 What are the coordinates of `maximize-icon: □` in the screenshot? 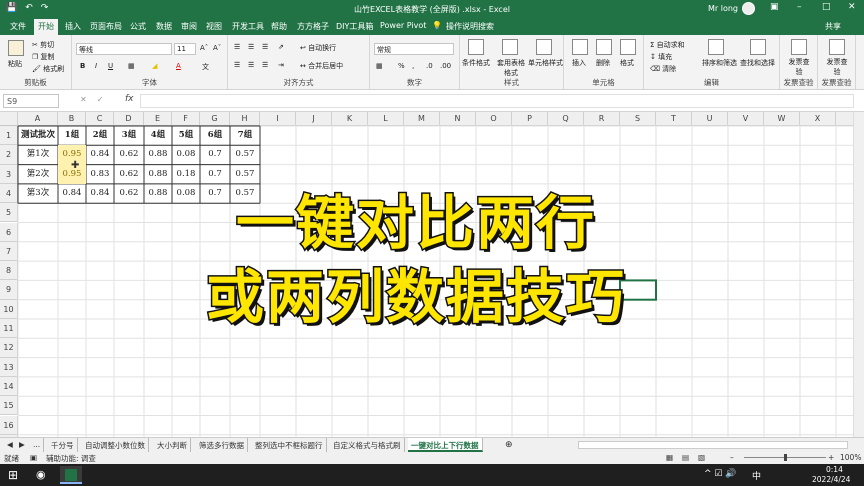 It's located at (826, 7).